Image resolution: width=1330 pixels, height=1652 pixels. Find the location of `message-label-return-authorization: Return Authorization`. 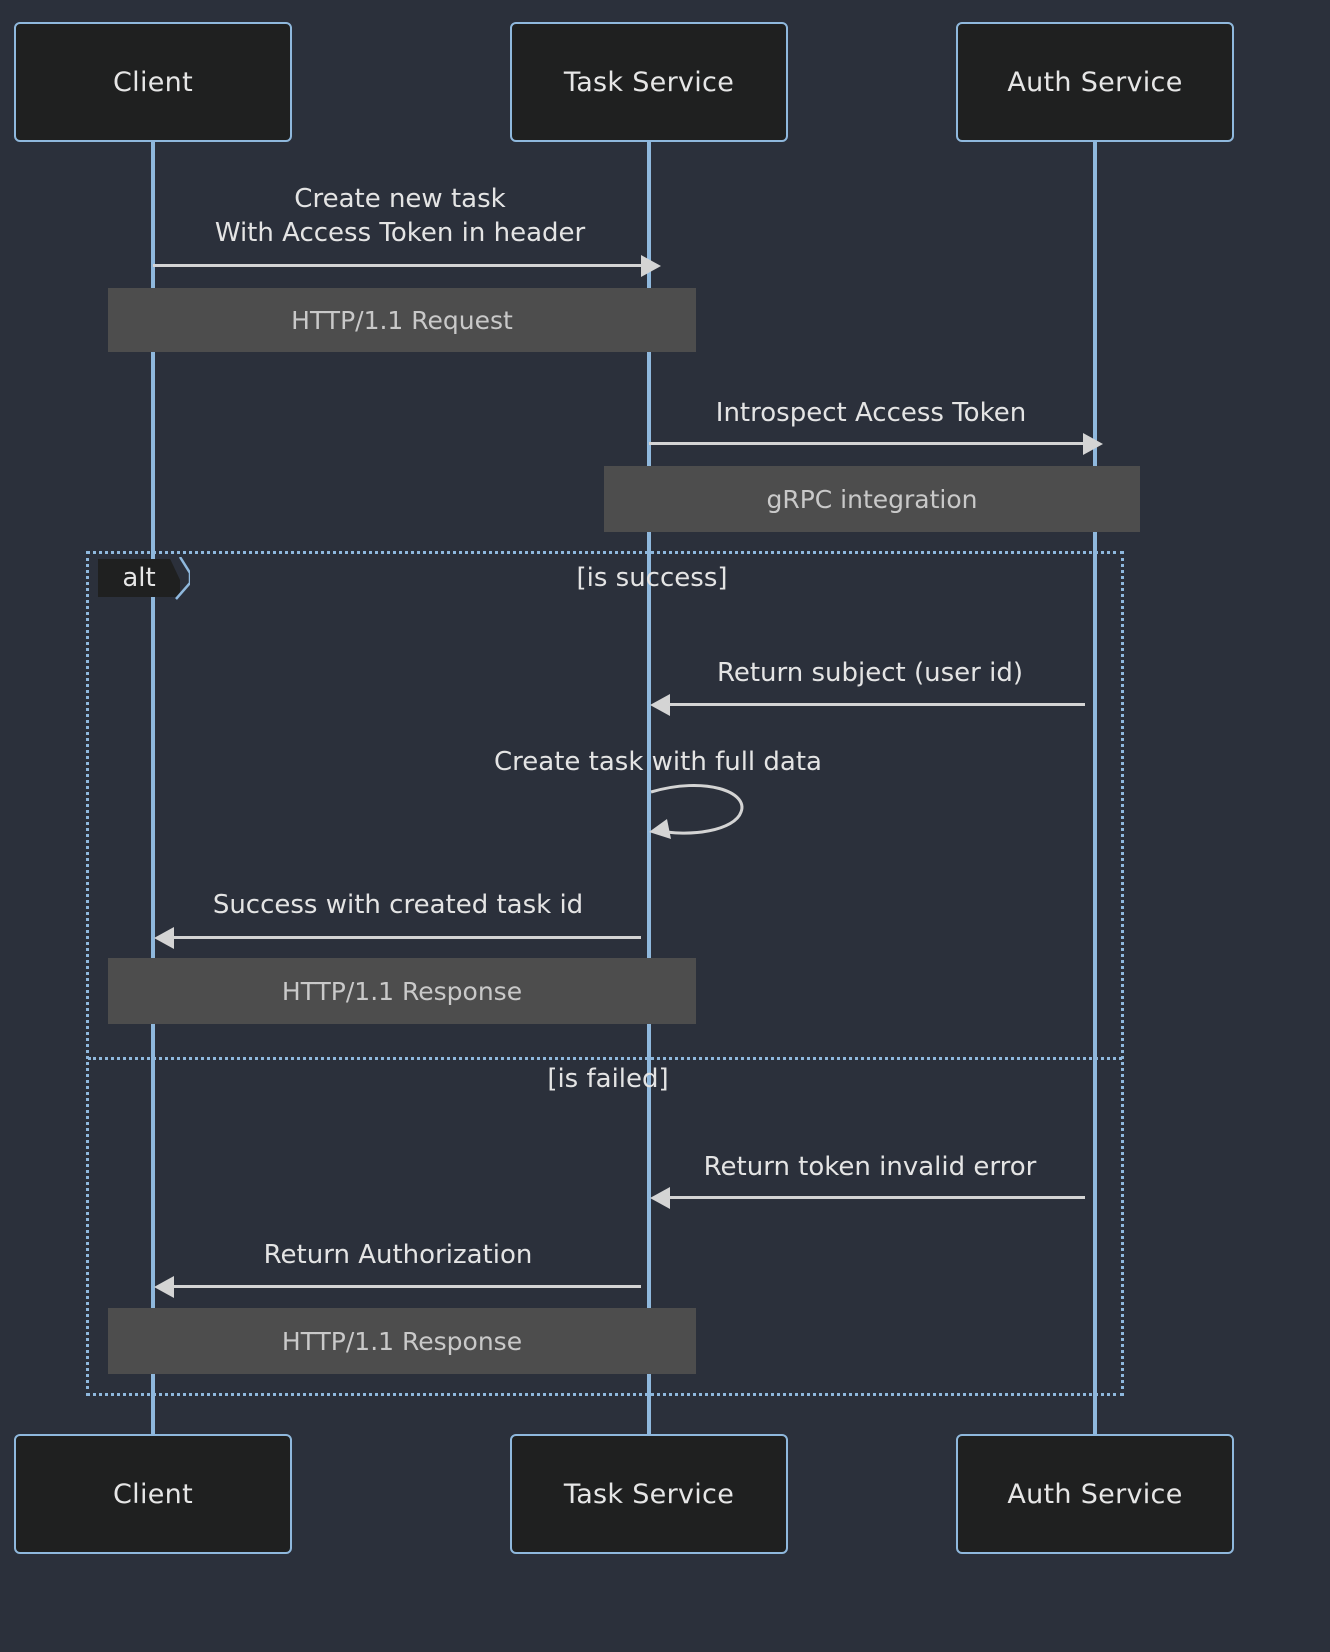

message-label-return-authorization: Return Authorization is located at coordinates (398, 1255).